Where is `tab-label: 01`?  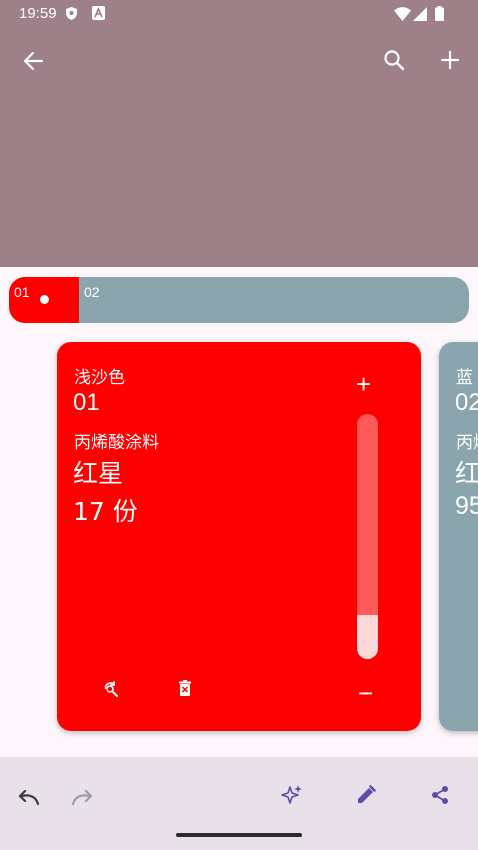
tab-label: 01 is located at coordinates (22, 292).